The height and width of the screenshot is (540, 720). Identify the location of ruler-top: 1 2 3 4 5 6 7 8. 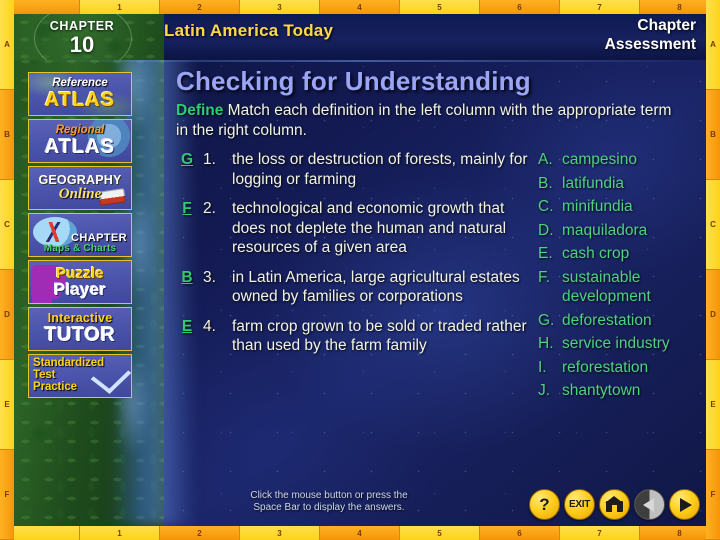
(360, 7).